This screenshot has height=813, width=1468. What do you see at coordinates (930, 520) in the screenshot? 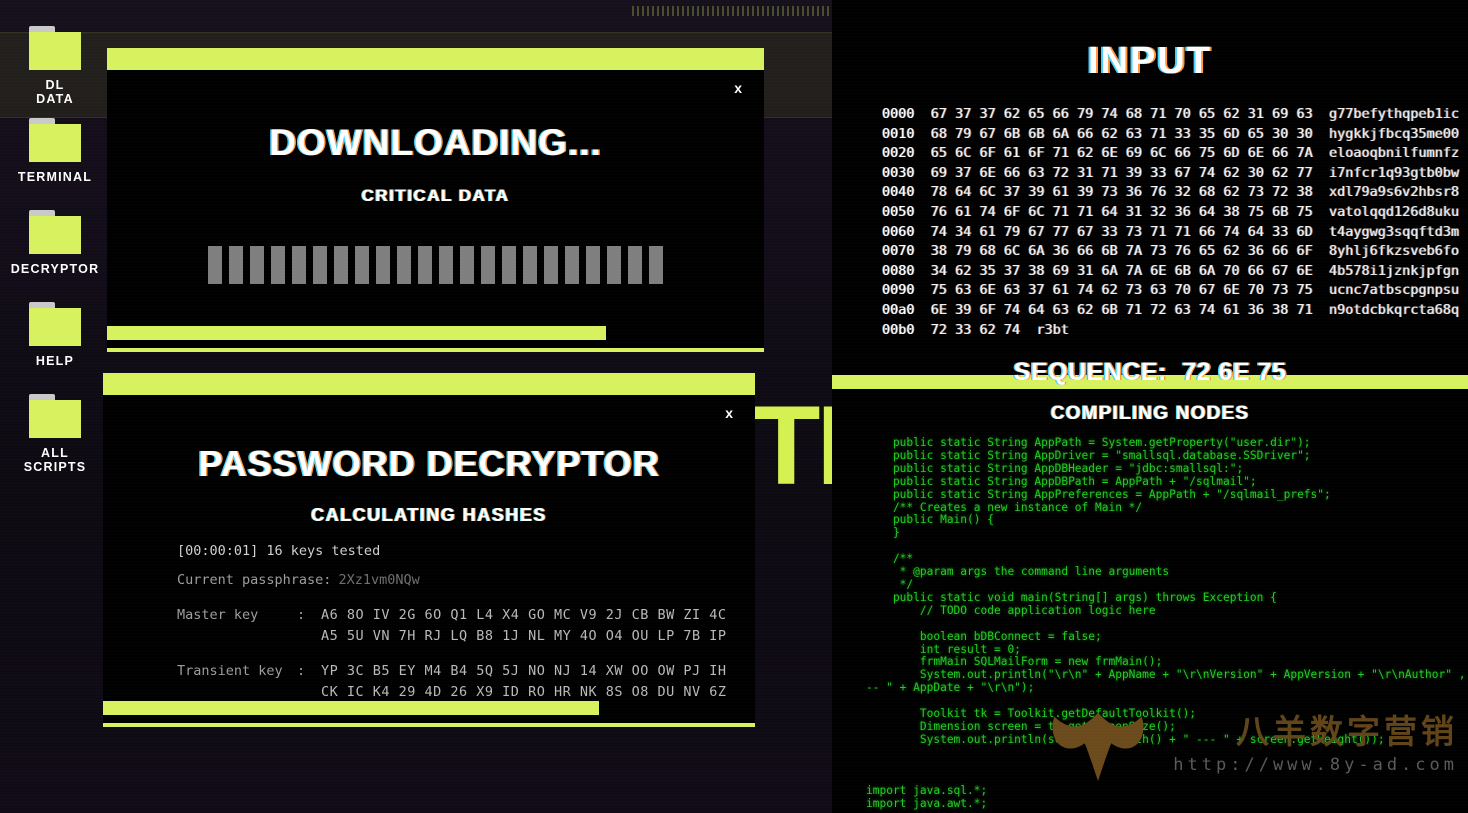
I see `code-line: public Main() {` at bounding box center [930, 520].